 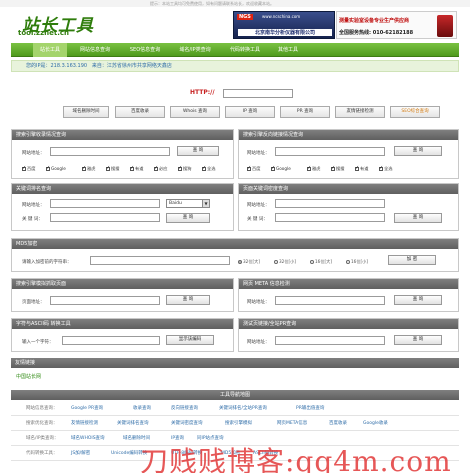 What do you see at coordinates (445, 26) in the screenshot?
I see `ad-product-image` at bounding box center [445, 26].